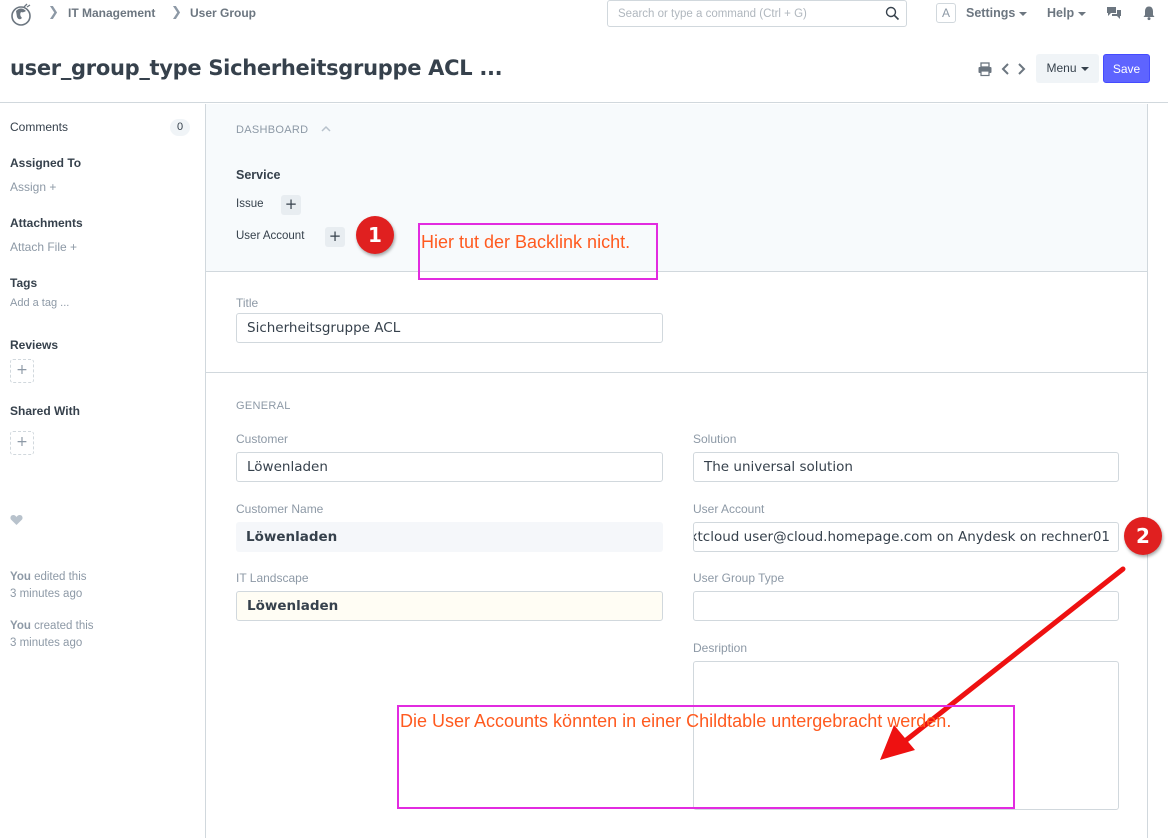  I want to click on breadcrumb-it-management: IT Management, so click(111, 13).